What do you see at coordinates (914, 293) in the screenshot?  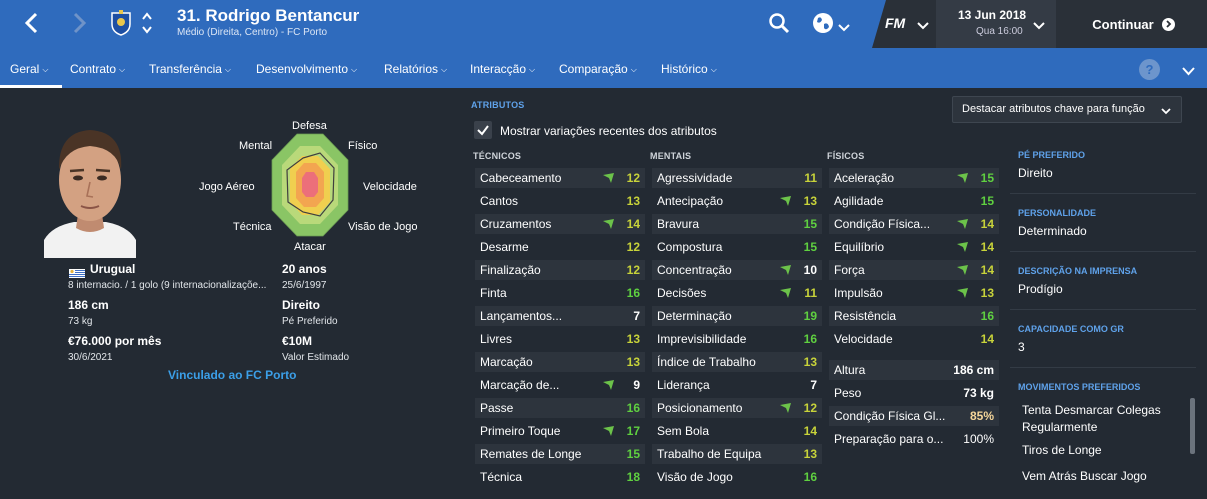 I see `physical-attribute-row: Impulsão 13` at bounding box center [914, 293].